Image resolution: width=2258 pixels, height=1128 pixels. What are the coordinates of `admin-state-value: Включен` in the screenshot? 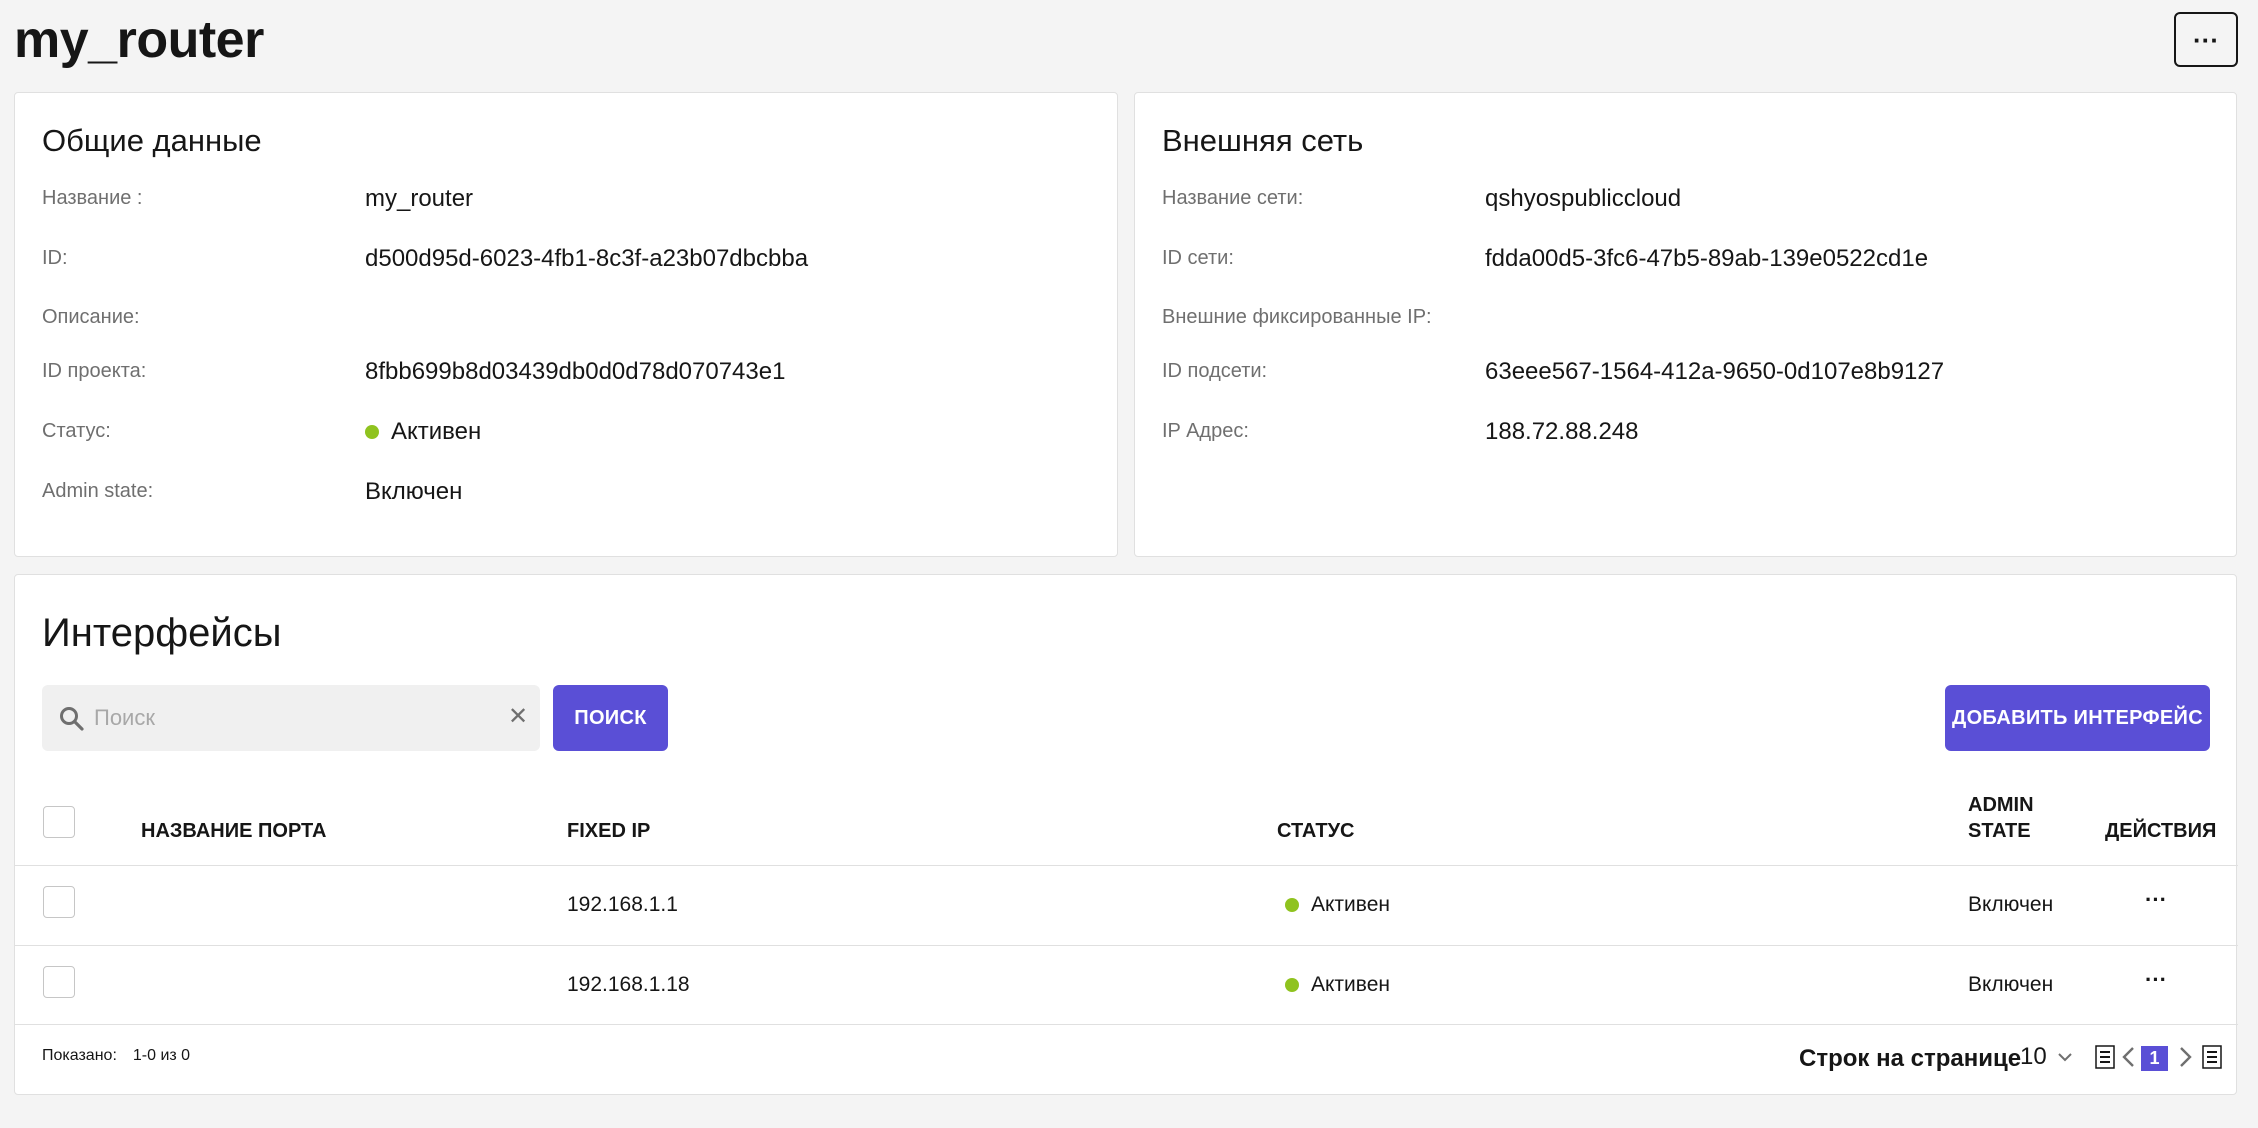 It's located at (414, 491).